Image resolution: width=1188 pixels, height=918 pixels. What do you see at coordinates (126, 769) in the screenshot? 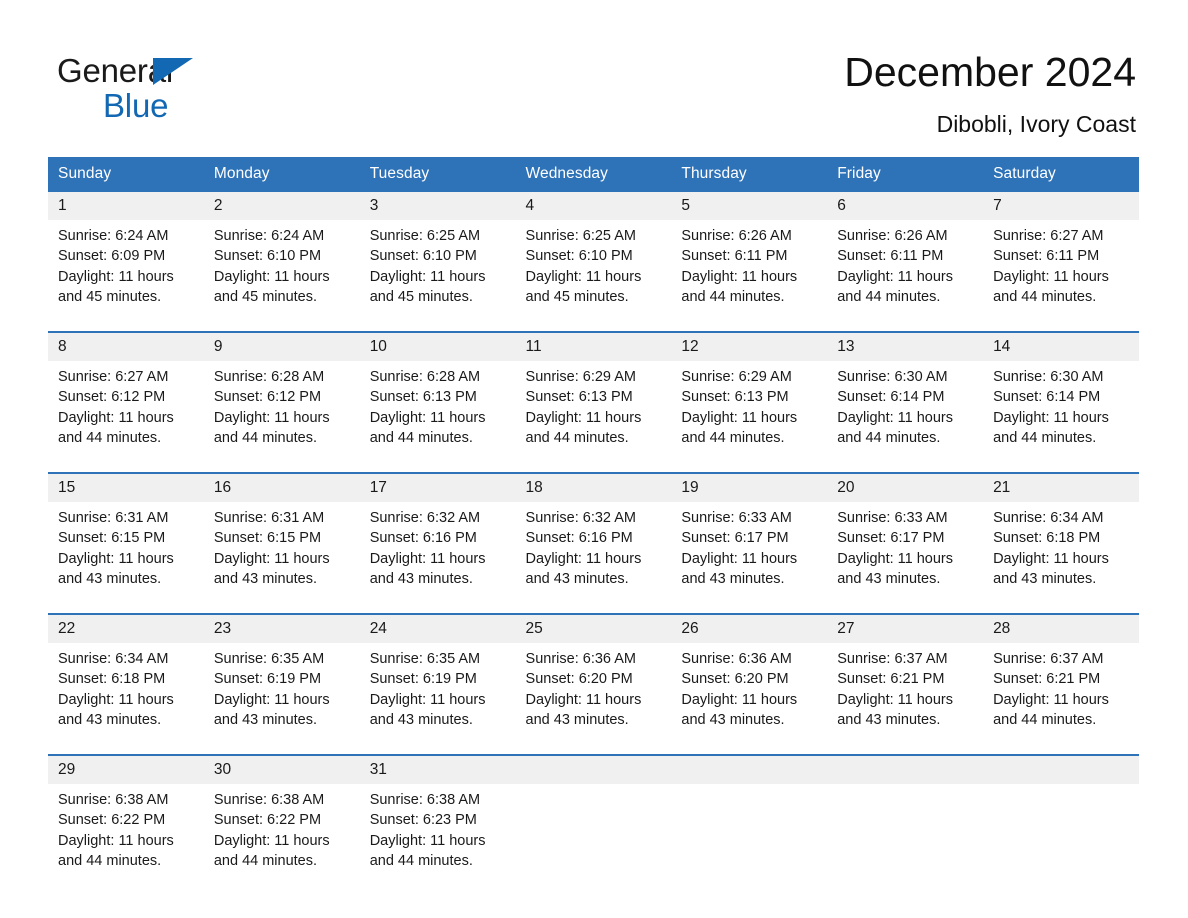
I see `day-number-cell: 29` at bounding box center [126, 769].